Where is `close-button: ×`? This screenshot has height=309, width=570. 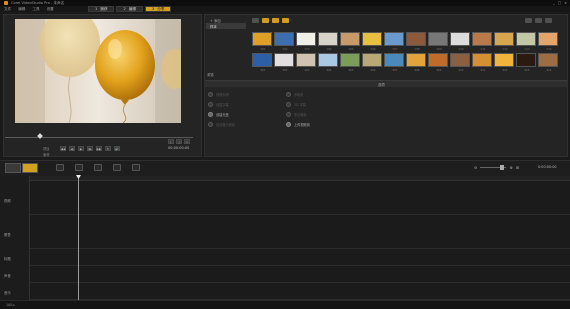
close-button: × is located at coordinates (565, 3).